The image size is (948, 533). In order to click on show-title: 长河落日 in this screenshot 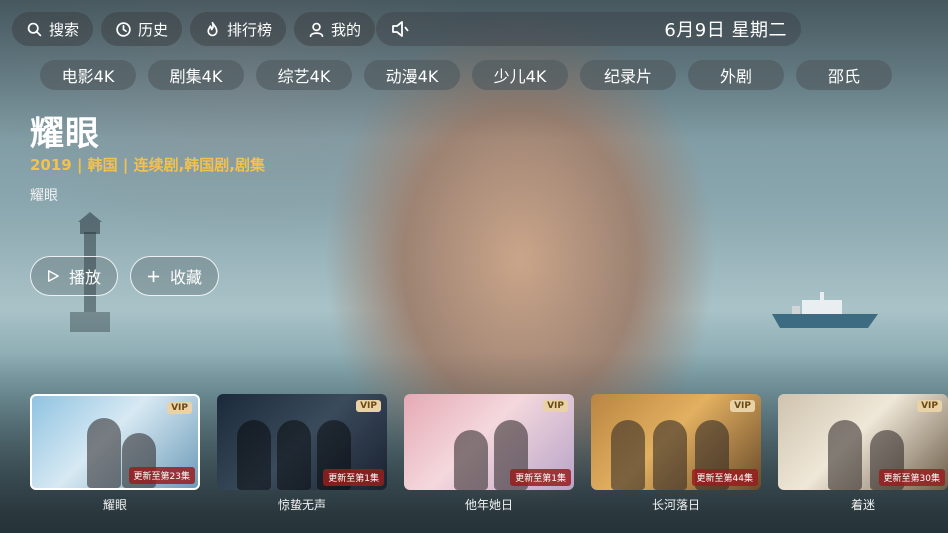, I will do `click(675, 505)`.